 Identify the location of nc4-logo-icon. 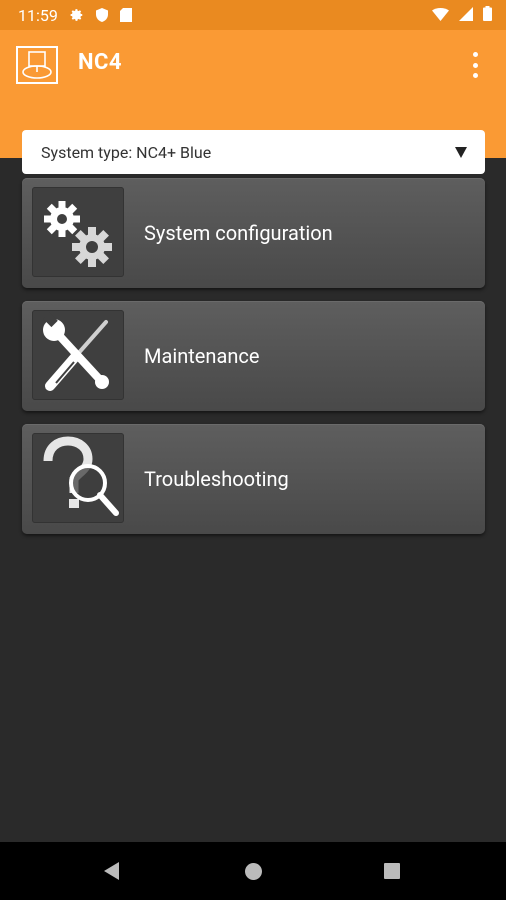
(37, 65).